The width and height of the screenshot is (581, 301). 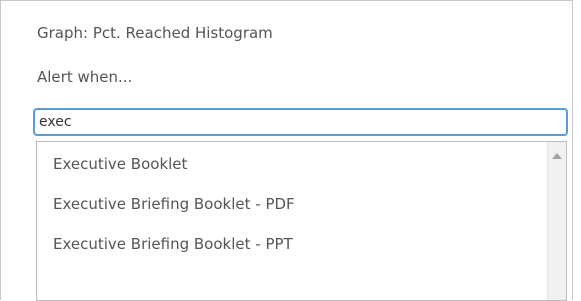 What do you see at coordinates (174, 204) in the screenshot?
I see `suggestion-item: Executive Briefing Booklet - PDF` at bounding box center [174, 204].